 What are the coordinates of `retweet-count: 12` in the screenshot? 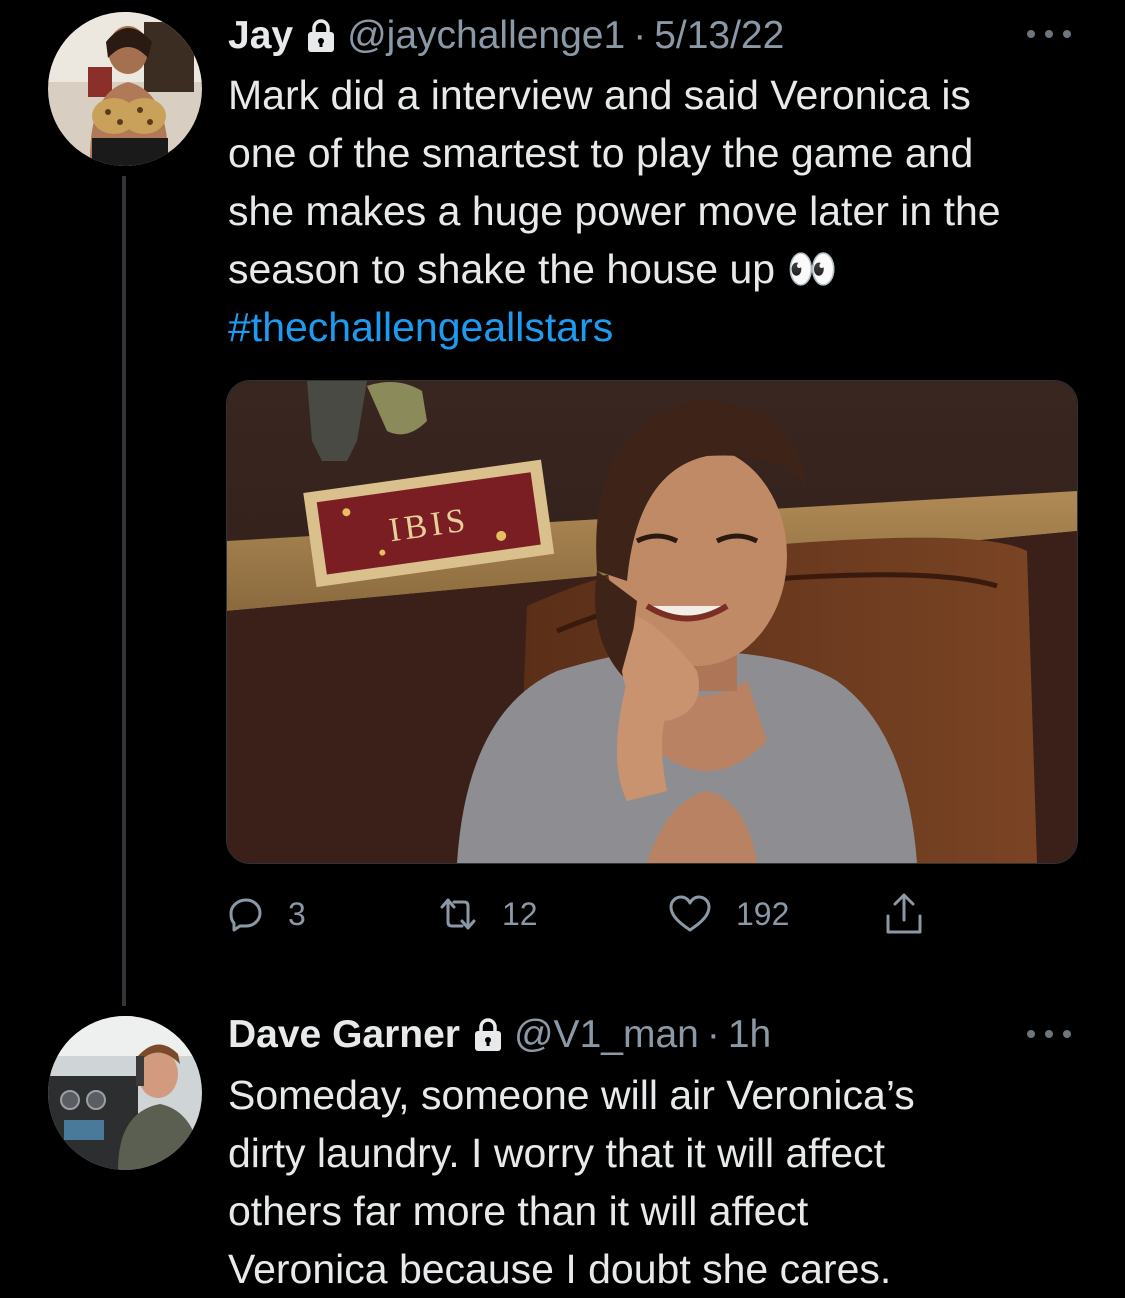 It's located at (520, 913).